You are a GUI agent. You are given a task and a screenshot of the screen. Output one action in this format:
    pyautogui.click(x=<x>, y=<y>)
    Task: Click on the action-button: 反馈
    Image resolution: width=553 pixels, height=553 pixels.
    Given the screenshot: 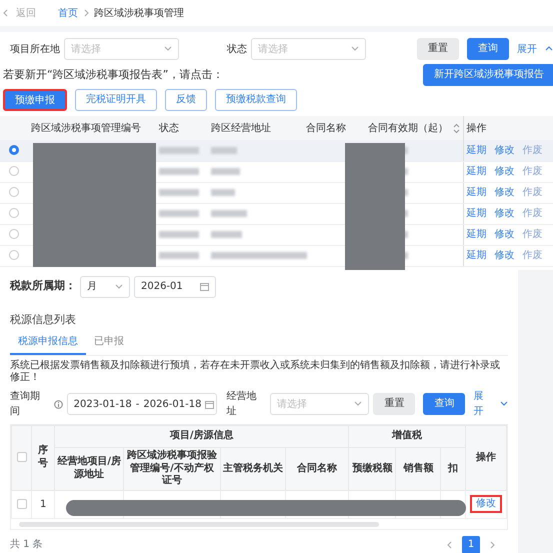 What is the action you would take?
    pyautogui.click(x=186, y=100)
    